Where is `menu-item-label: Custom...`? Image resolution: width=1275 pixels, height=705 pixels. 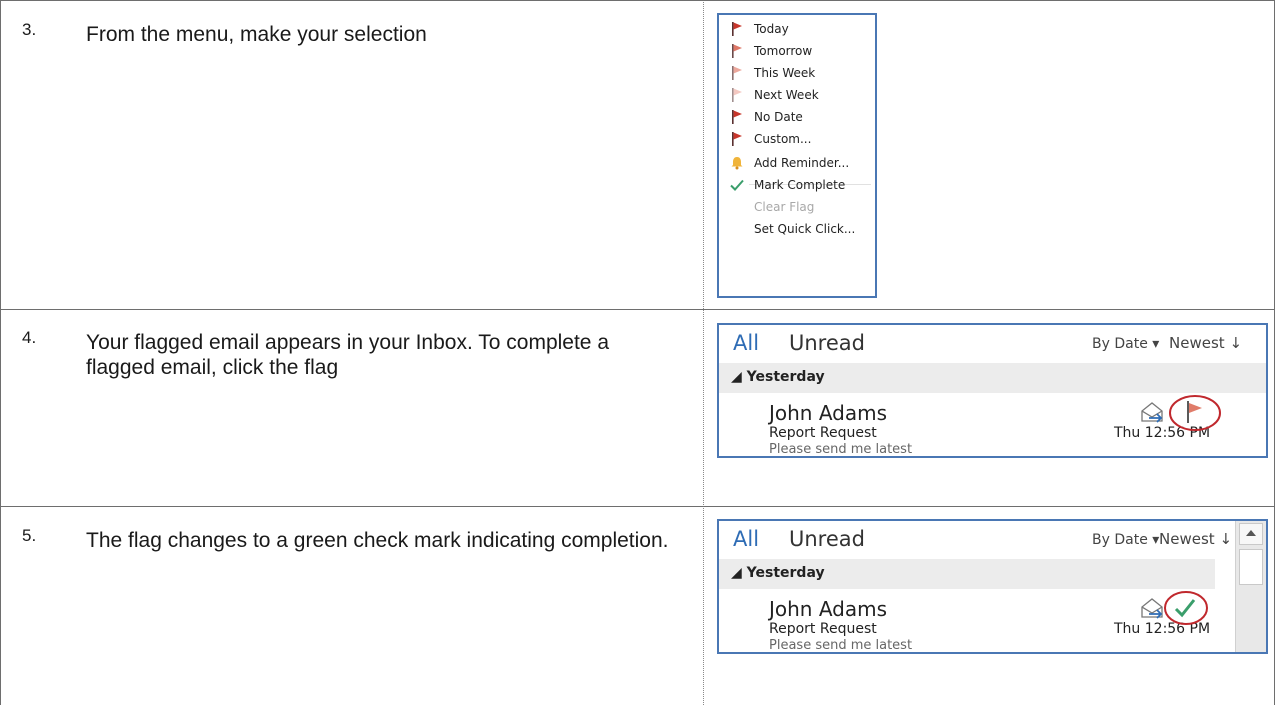 menu-item-label: Custom... is located at coordinates (783, 139).